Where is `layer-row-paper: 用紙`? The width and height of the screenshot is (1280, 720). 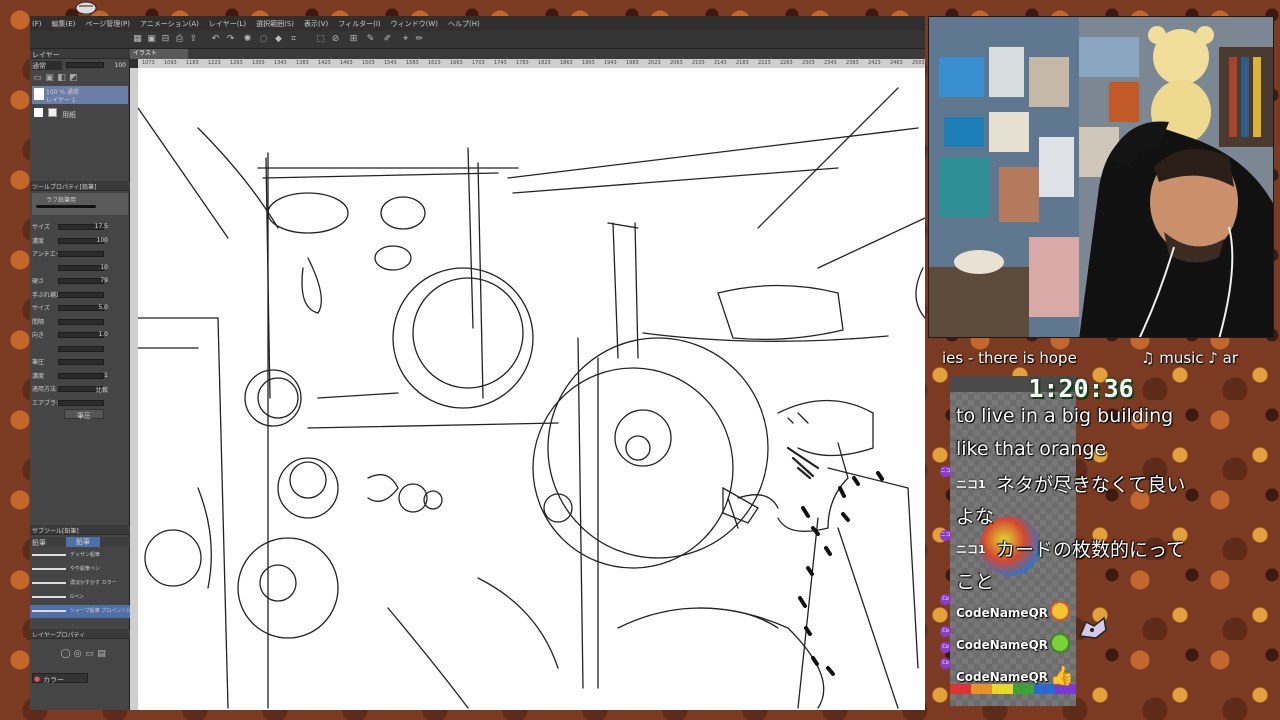
layer-row-paper: 用紙 is located at coordinates (80, 114).